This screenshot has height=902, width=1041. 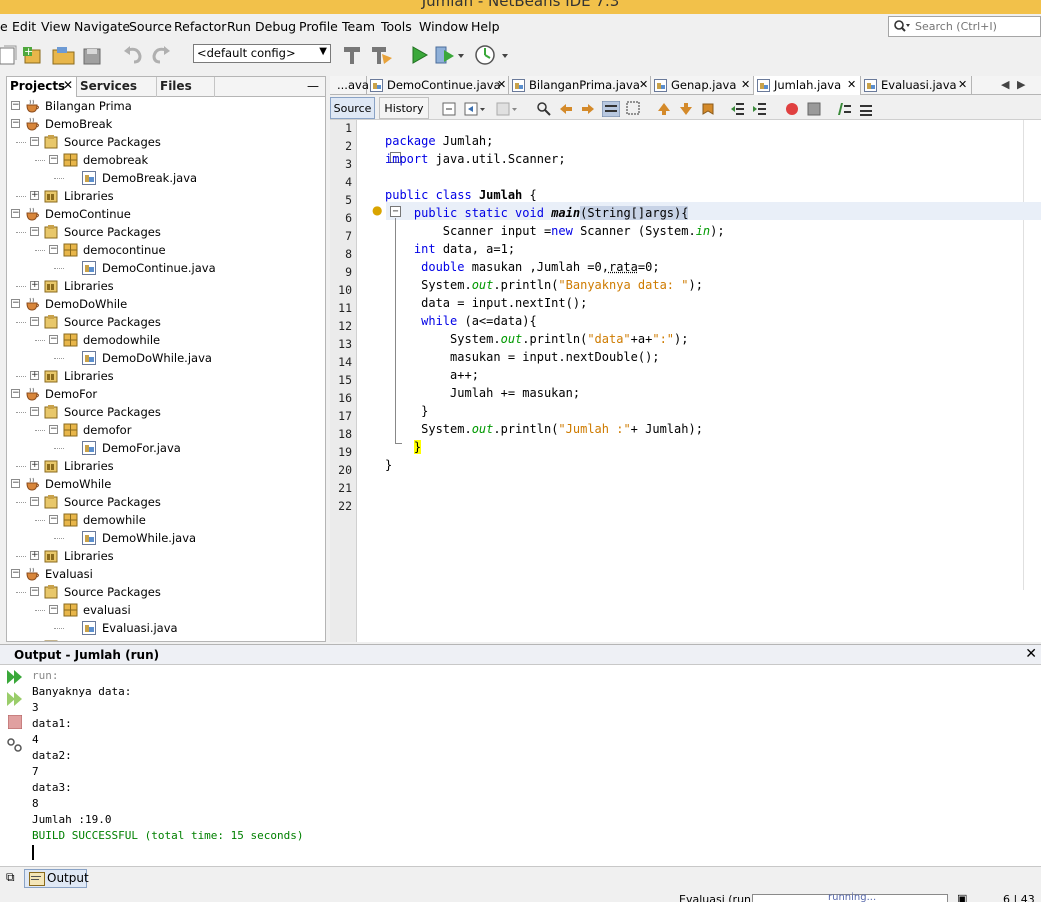 I want to click on find-icon, so click(x=544, y=109).